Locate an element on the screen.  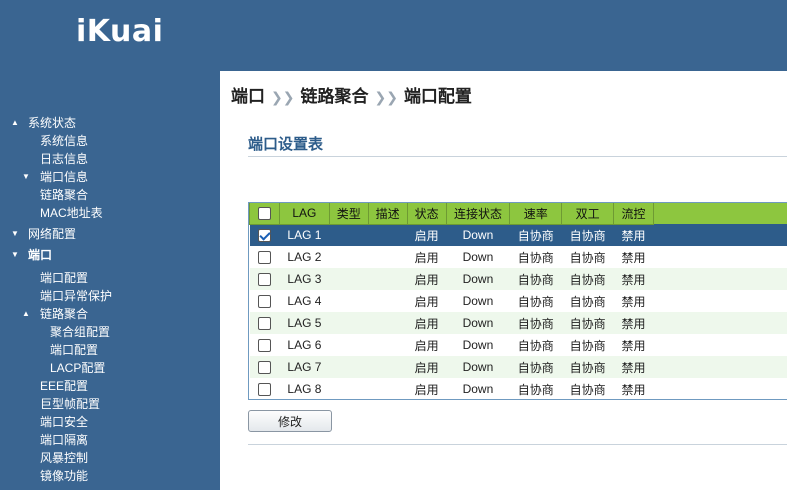
select-all-header is located at coordinates (264, 214).